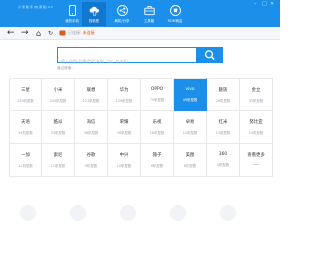 Image resolution: width=320 pixels, height=270 pixels. What do you see at coordinates (157, 100) in the screenshot?
I see `brand-count: 75机型数` at bounding box center [157, 100].